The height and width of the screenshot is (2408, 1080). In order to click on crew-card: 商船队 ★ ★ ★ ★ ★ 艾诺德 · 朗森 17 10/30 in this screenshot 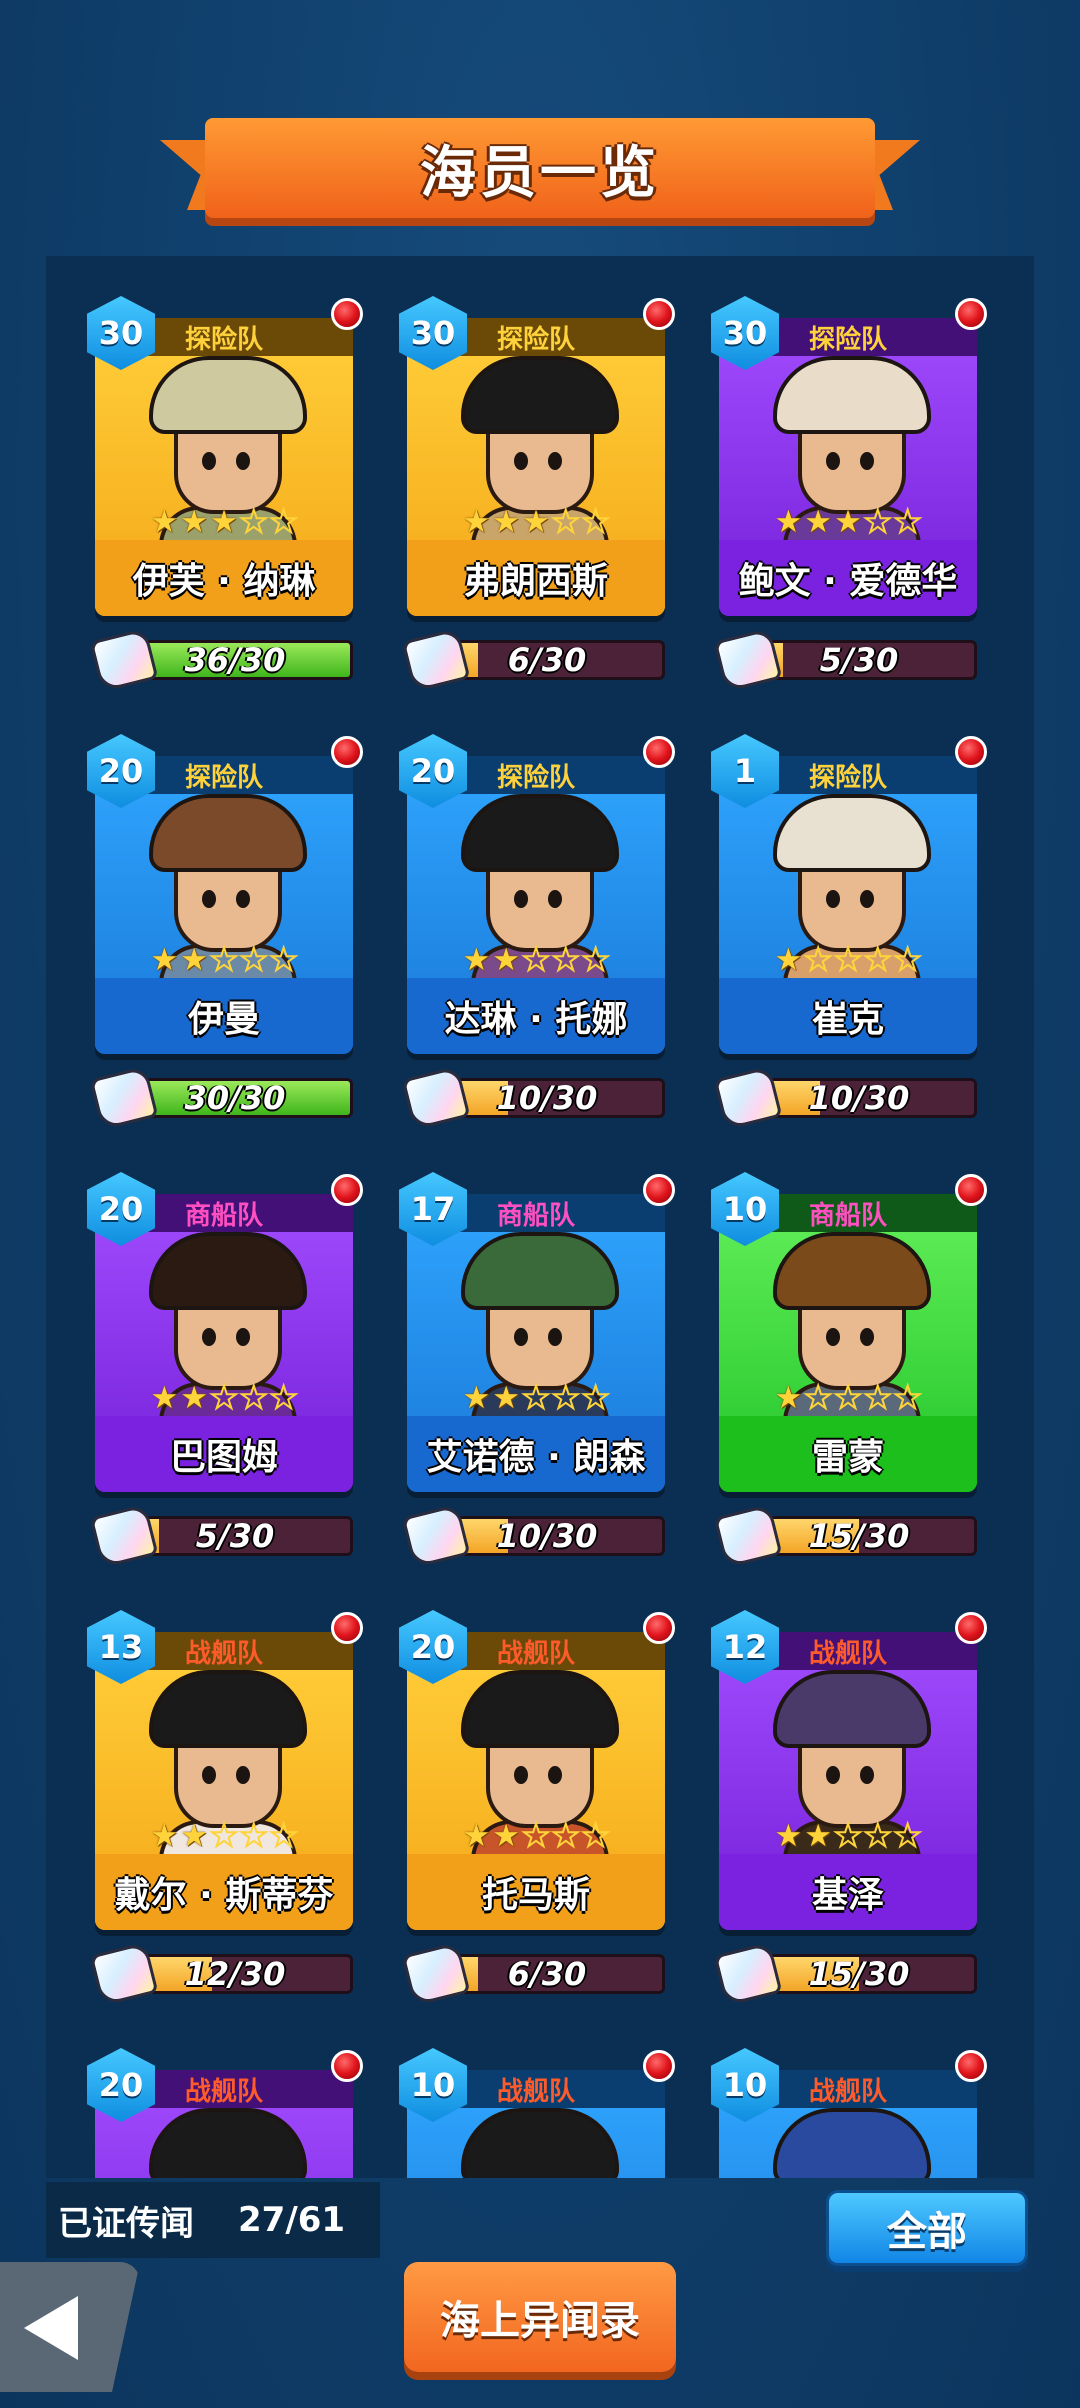, I will do `click(537, 1370)`.